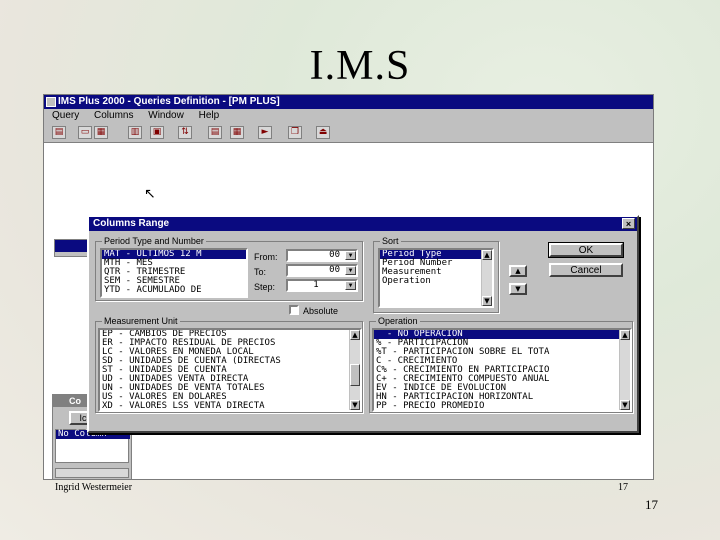 Image resolution: width=720 pixels, height=540 pixels. Describe the element at coordinates (141, 321) in the screenshot. I see `measurement-group-label: Measurement Unit` at that location.